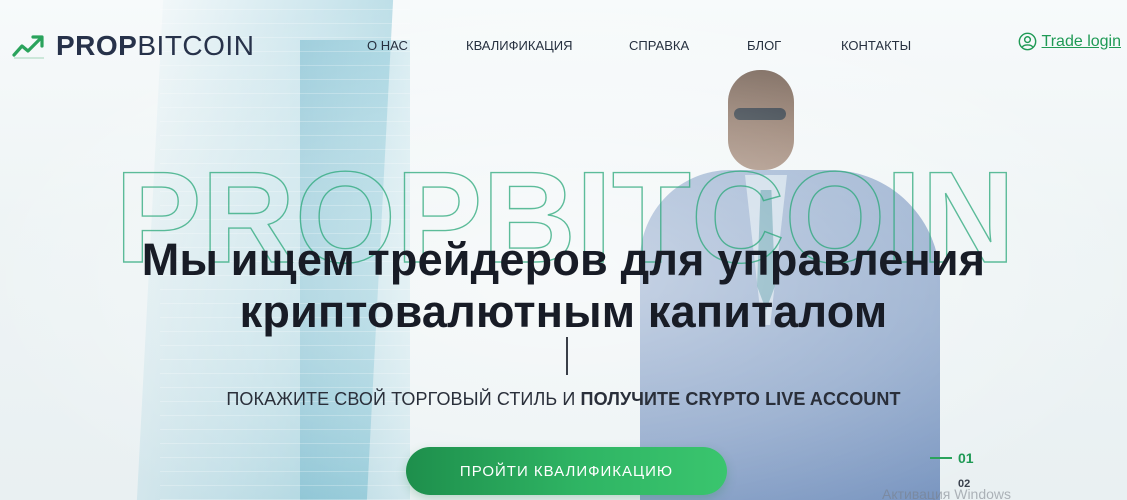  What do you see at coordinates (387, 45) in the screenshot?
I see `nav-item-about: О НАС` at bounding box center [387, 45].